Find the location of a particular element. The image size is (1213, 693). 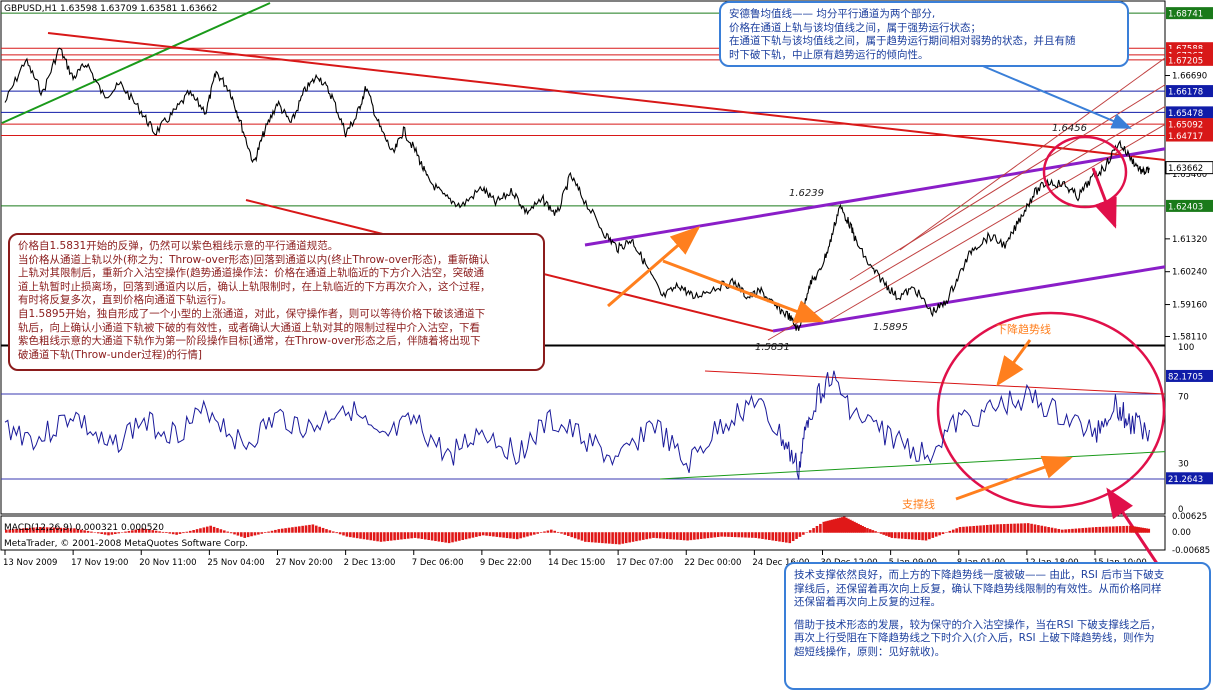

price-badge-label: 1.67205 is located at coordinates (1185, 61).